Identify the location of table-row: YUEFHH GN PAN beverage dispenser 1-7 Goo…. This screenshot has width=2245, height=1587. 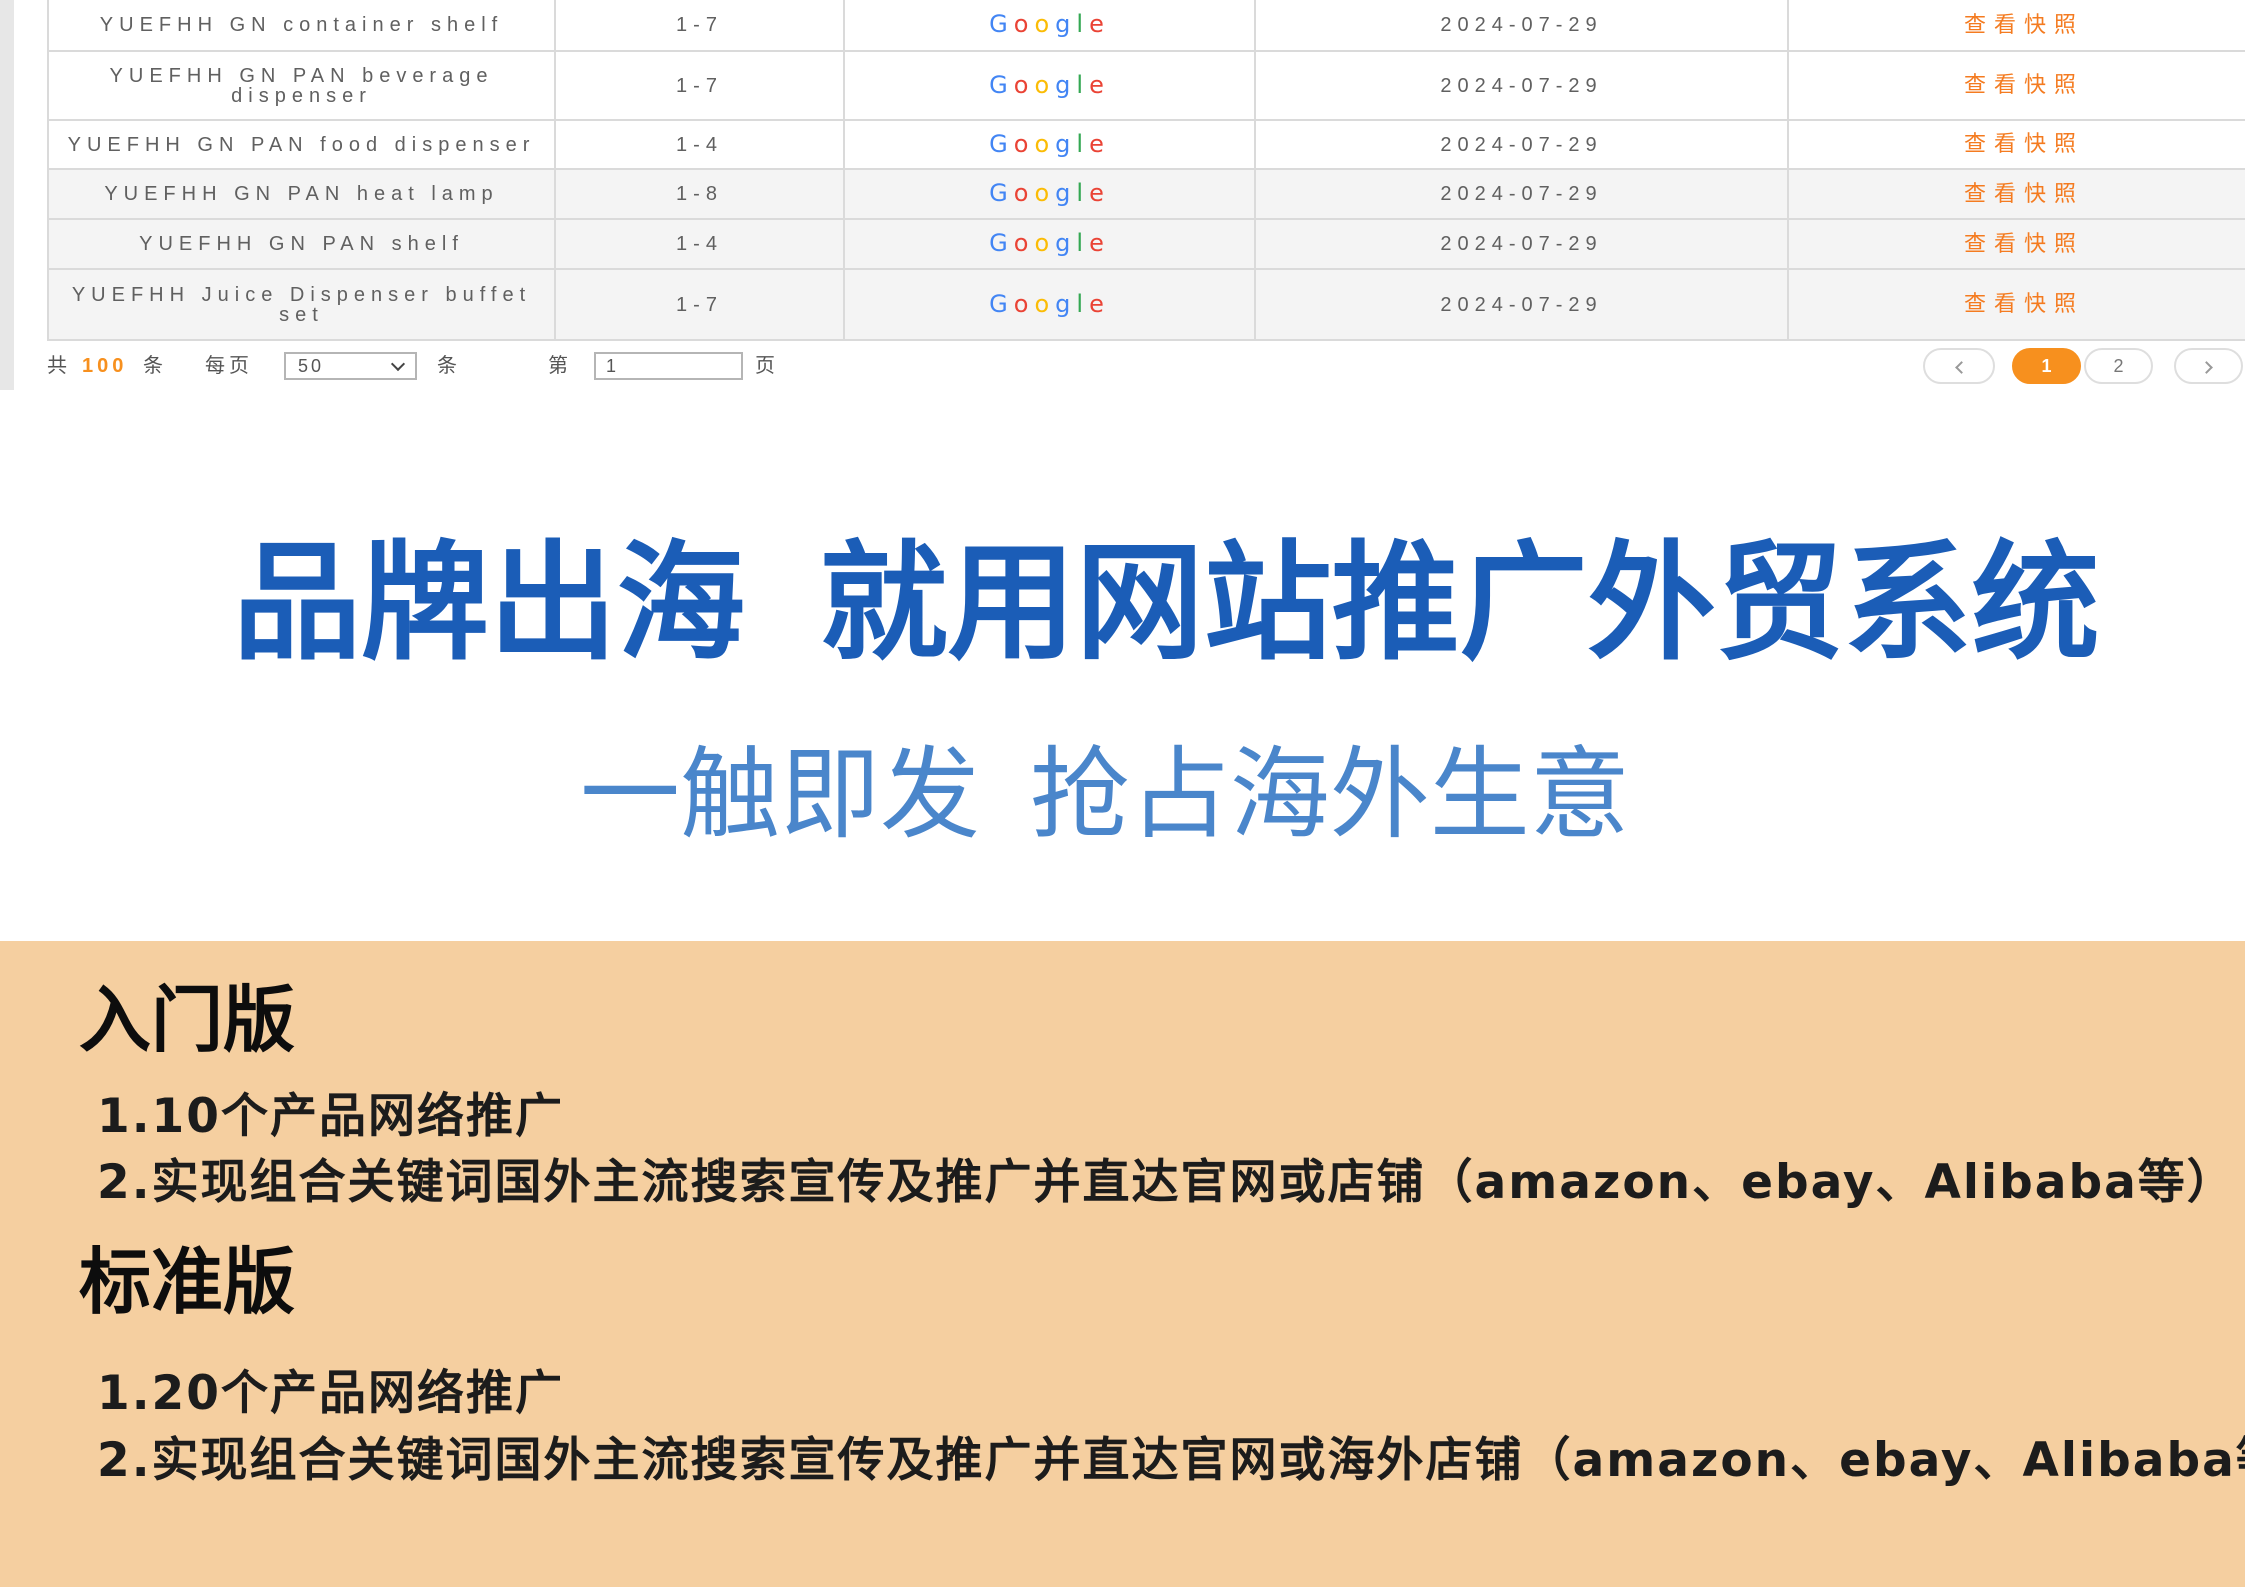
(1146, 85).